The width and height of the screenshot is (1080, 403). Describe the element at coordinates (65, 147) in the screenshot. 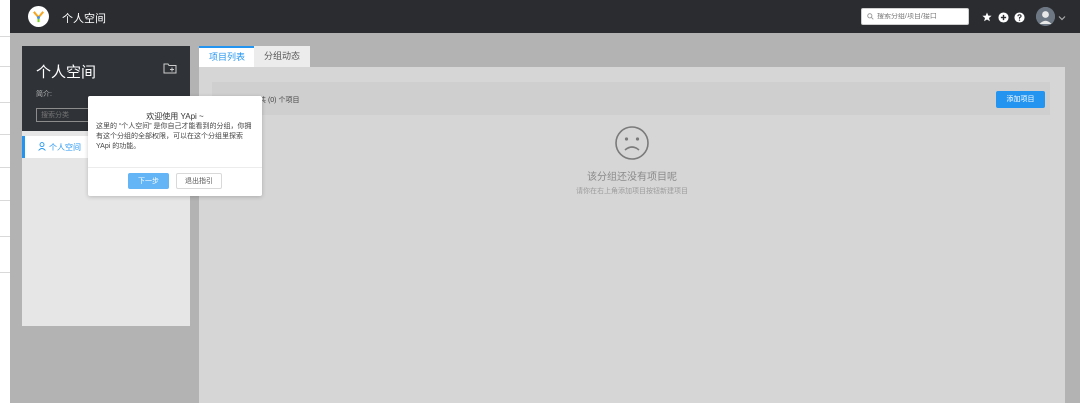

I see `sidebar-item-label: 个人空间` at that location.